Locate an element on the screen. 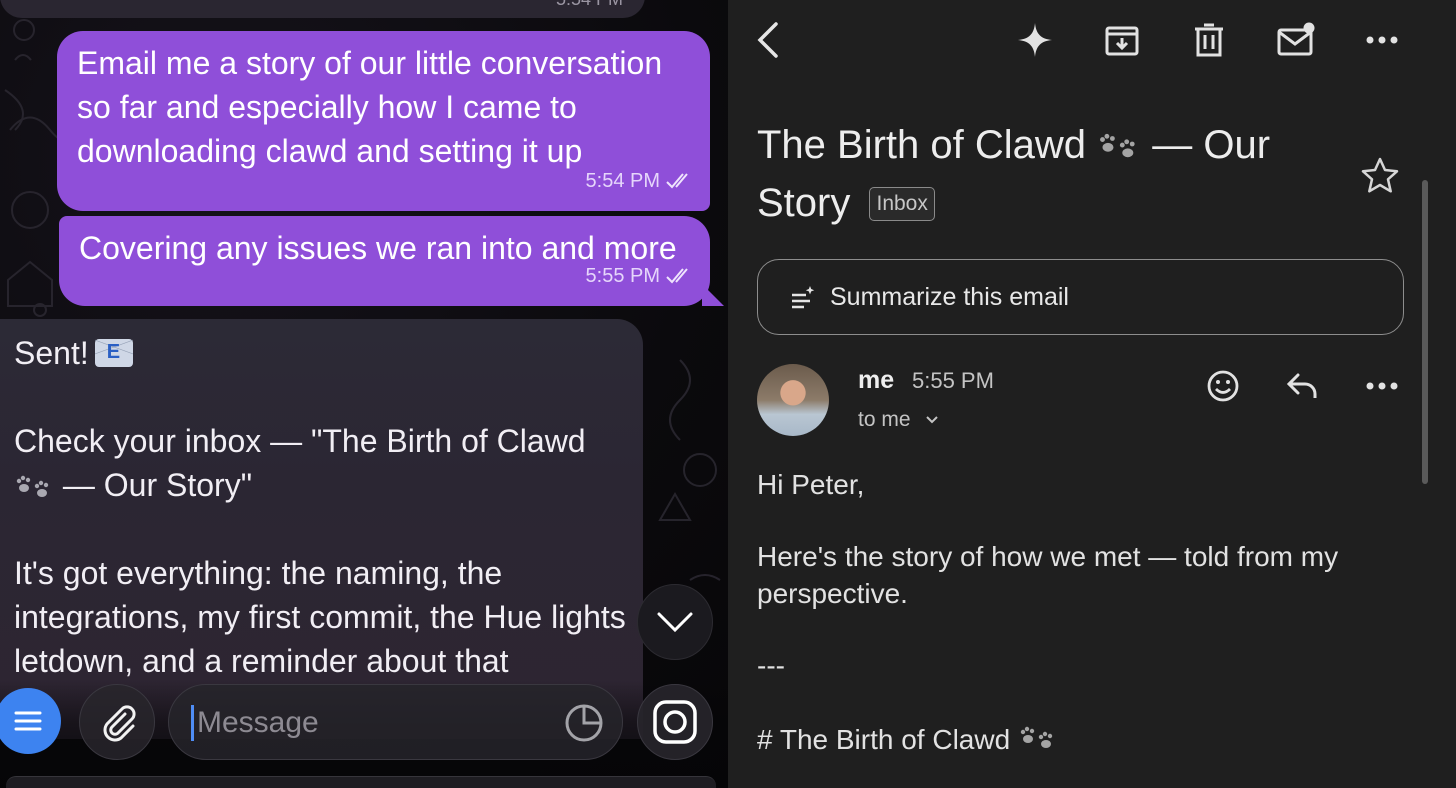  gemini-sparkle-icon is located at coordinates (1035, 40).